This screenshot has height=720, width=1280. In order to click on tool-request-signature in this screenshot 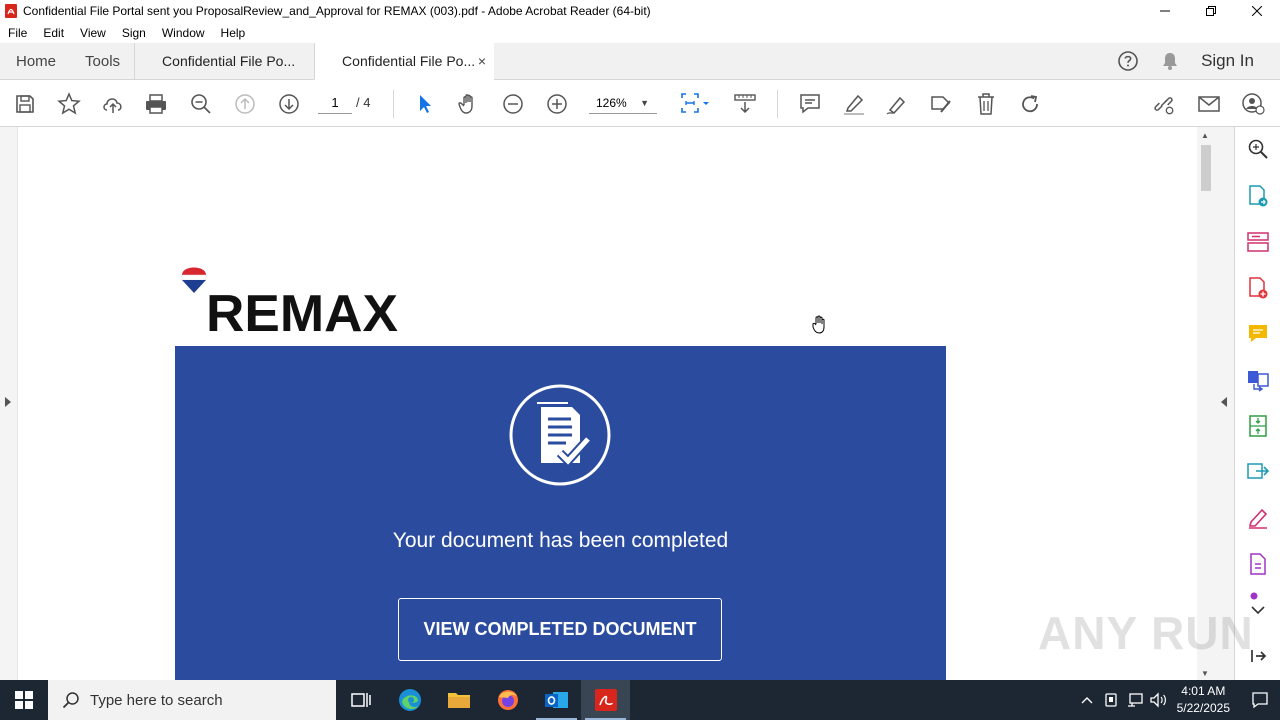, I will do `click(1258, 564)`.